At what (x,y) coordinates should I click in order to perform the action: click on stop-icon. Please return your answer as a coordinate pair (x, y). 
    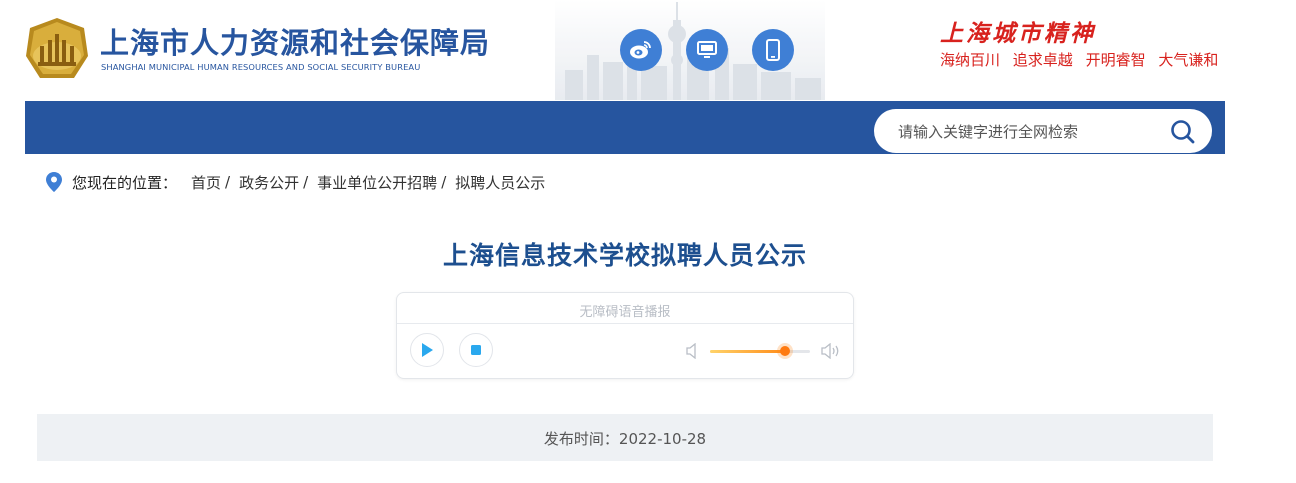
    Looking at the image, I should click on (476, 350).